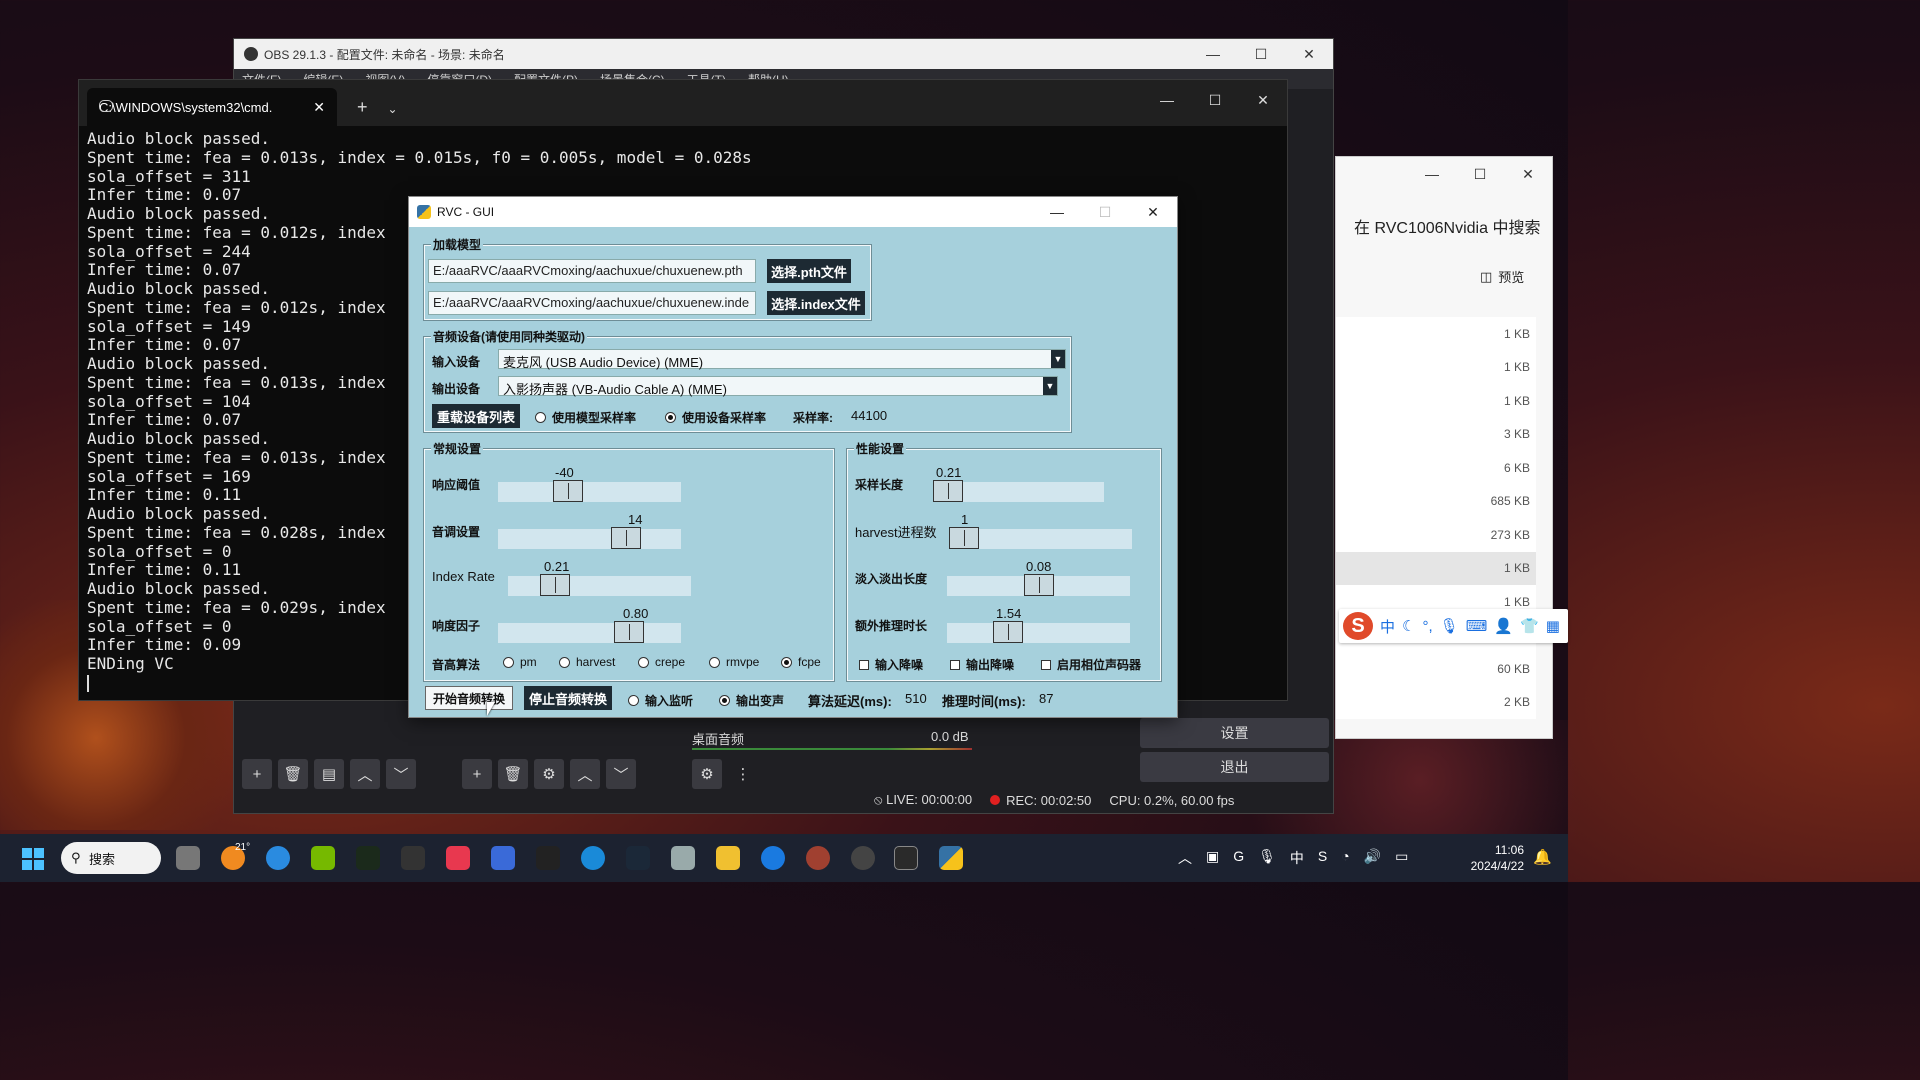 This screenshot has width=1920, height=1080. I want to click on phase-vocoder-checkbox: 启用相位声码器, so click(1091, 664).